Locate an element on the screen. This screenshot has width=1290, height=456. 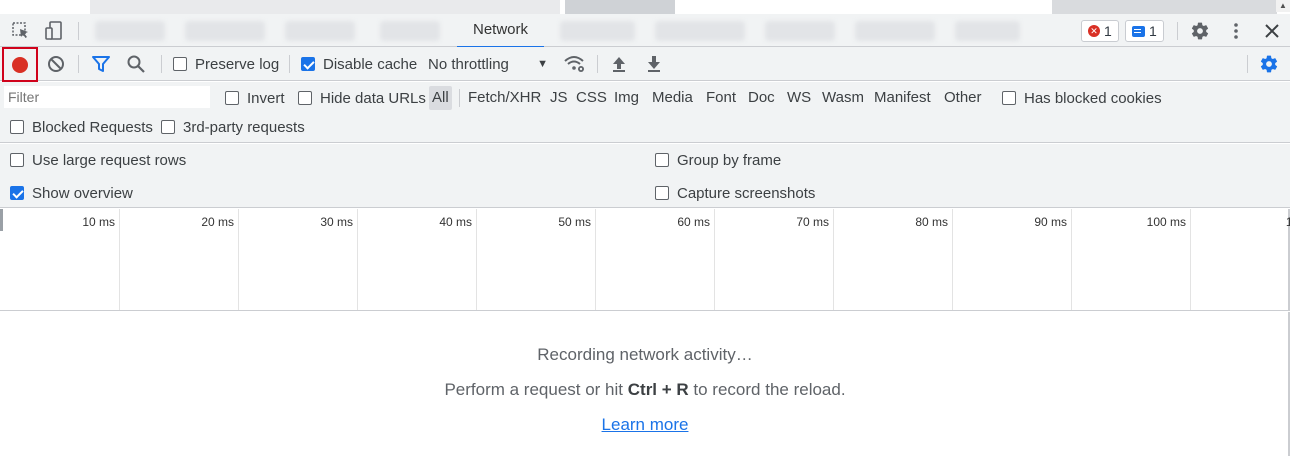
invert-box is located at coordinates (232, 98).